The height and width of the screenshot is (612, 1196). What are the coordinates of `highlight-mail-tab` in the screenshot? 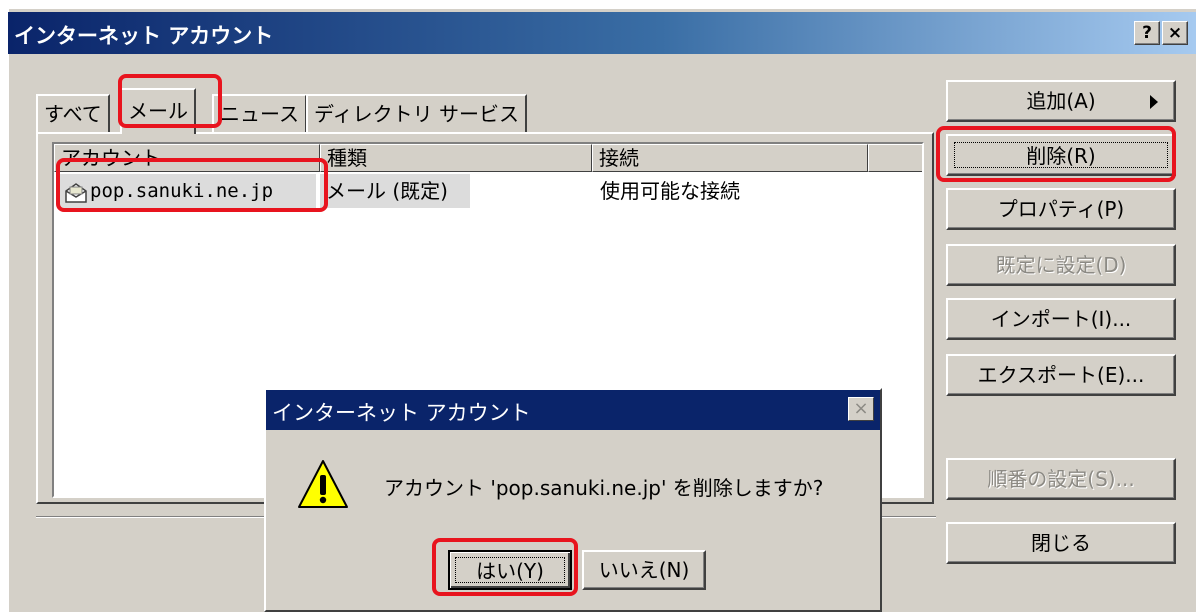 It's located at (170, 101).